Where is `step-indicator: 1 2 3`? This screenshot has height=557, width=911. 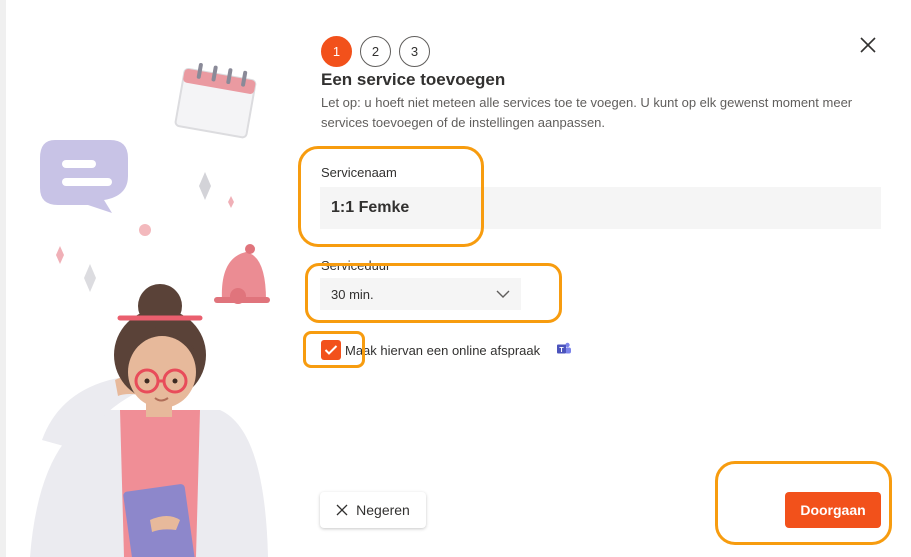 step-indicator: 1 2 3 is located at coordinates (375, 51).